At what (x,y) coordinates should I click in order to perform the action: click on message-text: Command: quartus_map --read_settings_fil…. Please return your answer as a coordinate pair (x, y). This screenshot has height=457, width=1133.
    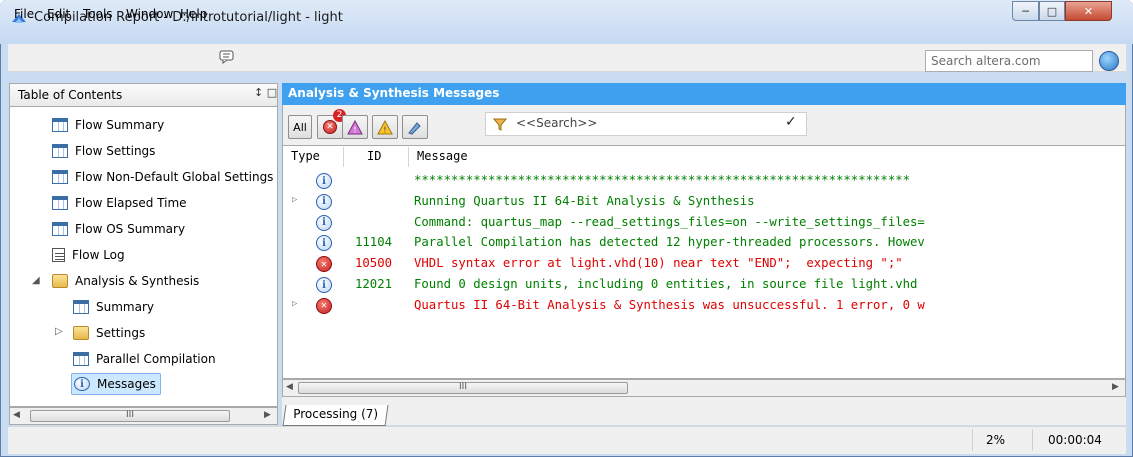
    Looking at the image, I should click on (669, 221).